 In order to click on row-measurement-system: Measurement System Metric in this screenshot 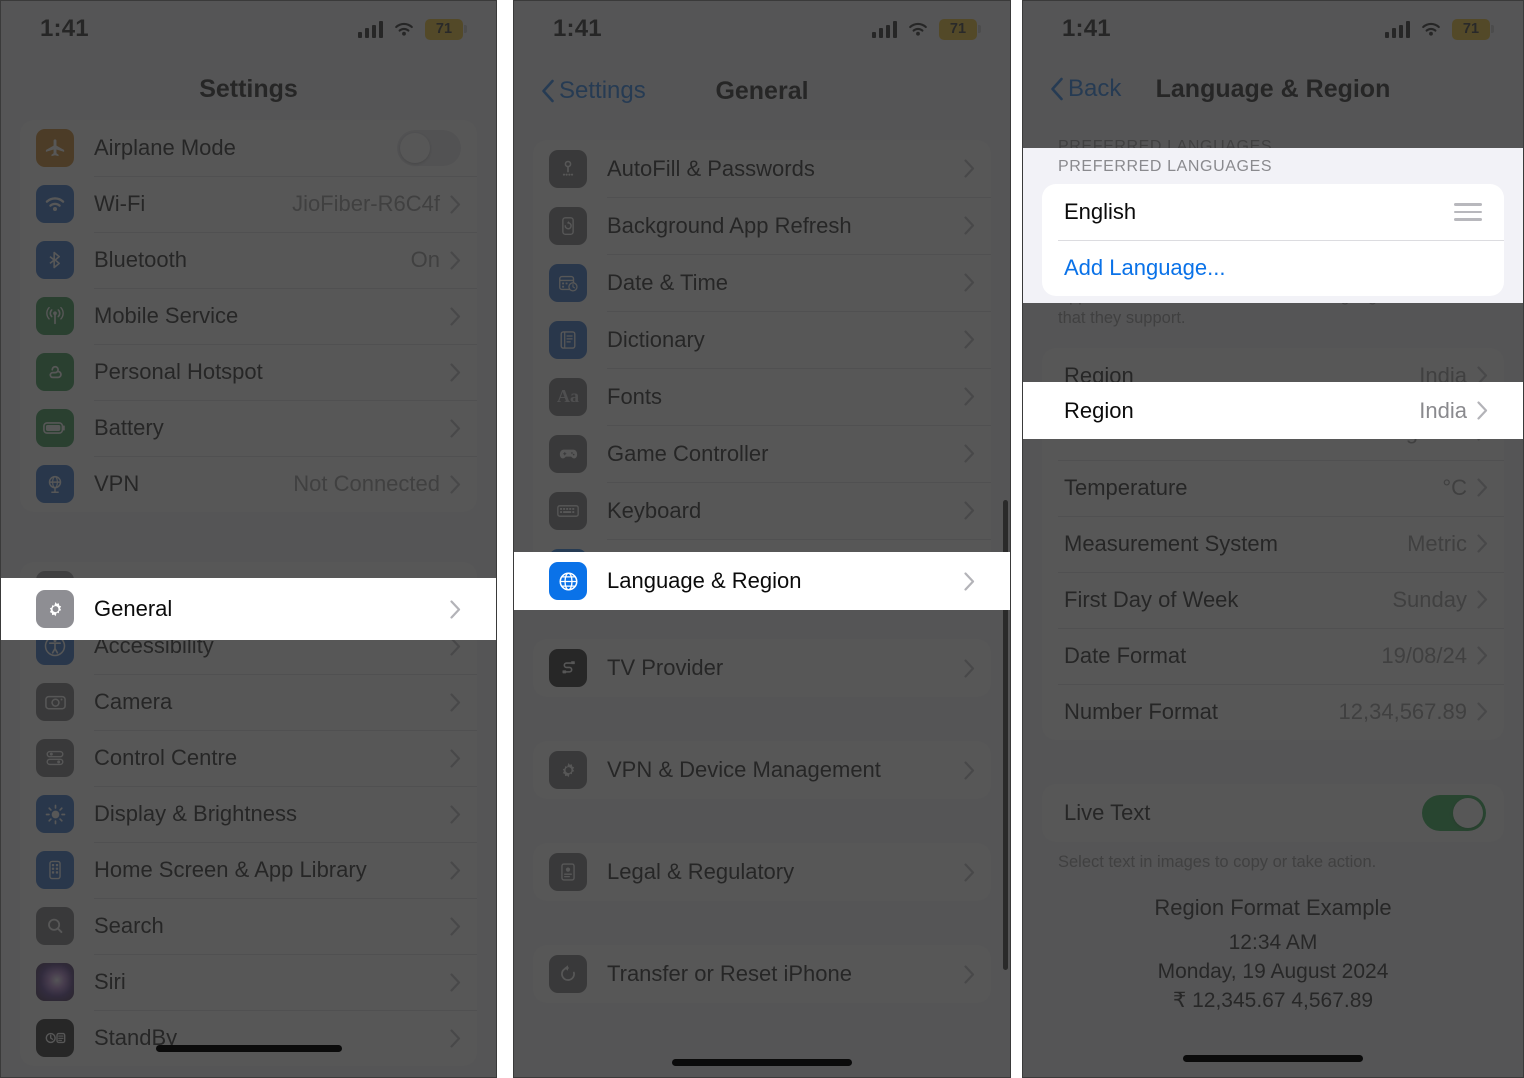, I will do `click(1273, 543)`.